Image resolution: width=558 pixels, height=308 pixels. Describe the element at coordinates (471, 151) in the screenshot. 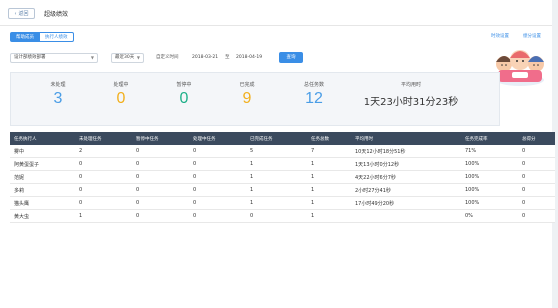

I see `cell-completion-rate: 71%` at that location.